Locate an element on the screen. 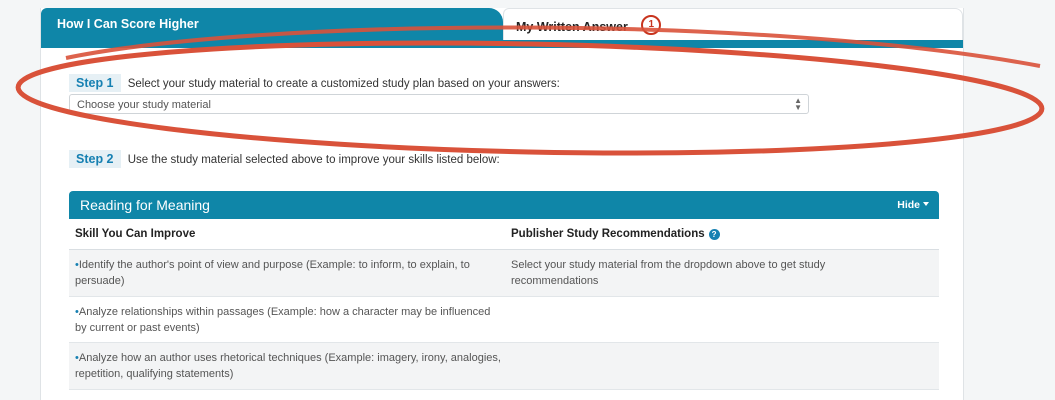 The image size is (1055, 400). tab-count-badge: 1 is located at coordinates (651, 25).